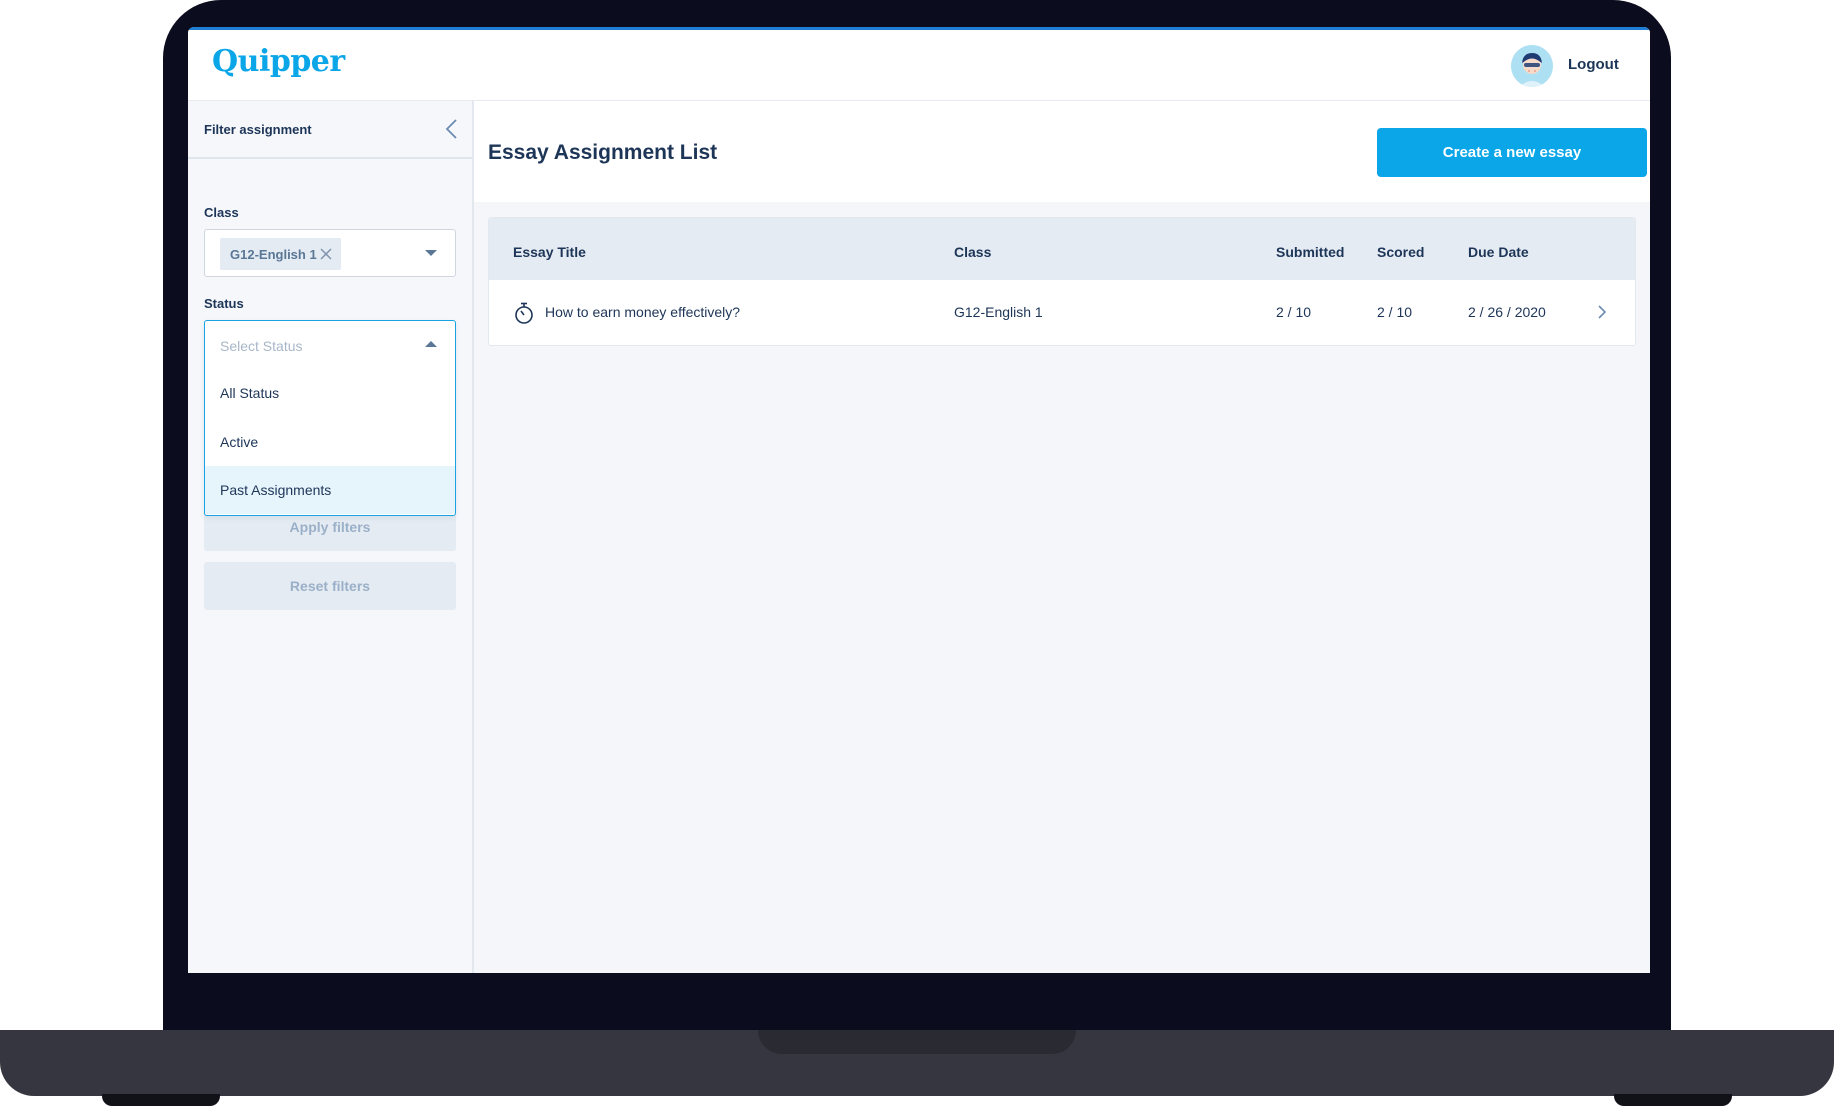  I want to click on status-option-label: Active, so click(239, 442).